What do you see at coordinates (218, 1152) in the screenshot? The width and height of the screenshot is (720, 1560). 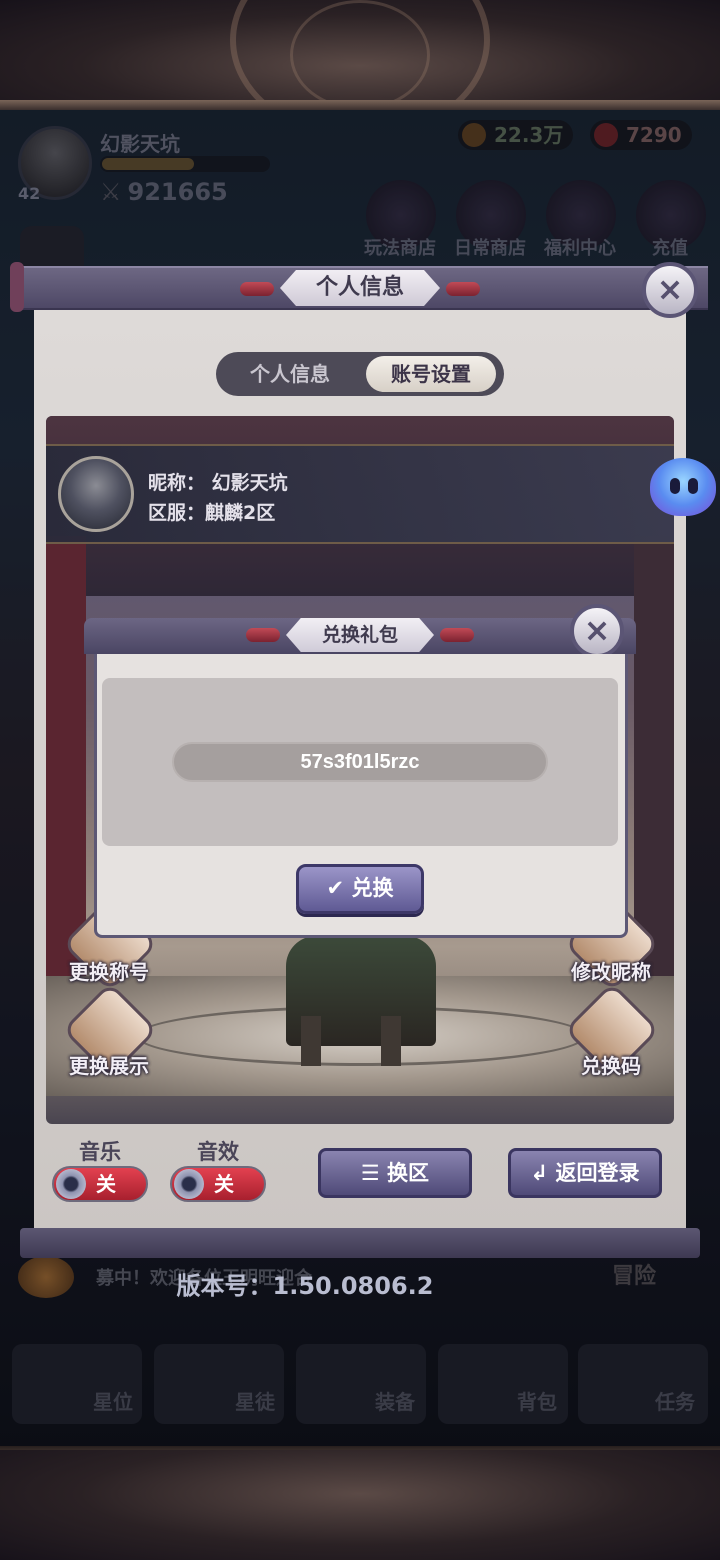 I see `sfx-label: 音效` at bounding box center [218, 1152].